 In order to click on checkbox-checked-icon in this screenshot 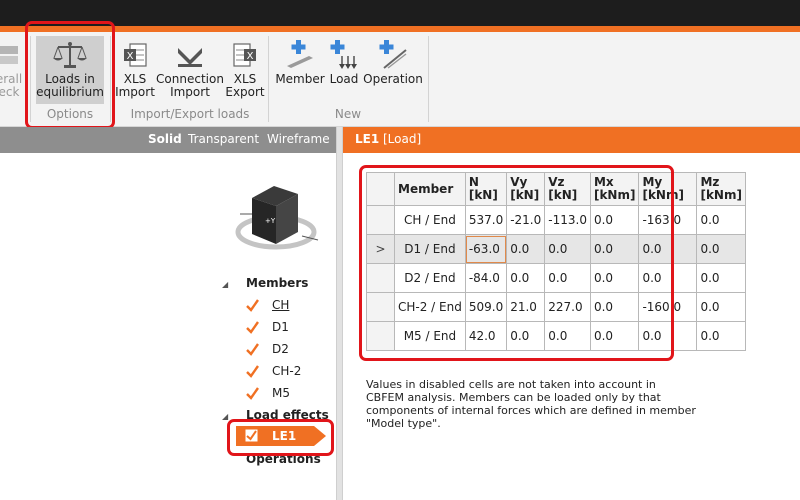, I will do `click(251, 435)`.